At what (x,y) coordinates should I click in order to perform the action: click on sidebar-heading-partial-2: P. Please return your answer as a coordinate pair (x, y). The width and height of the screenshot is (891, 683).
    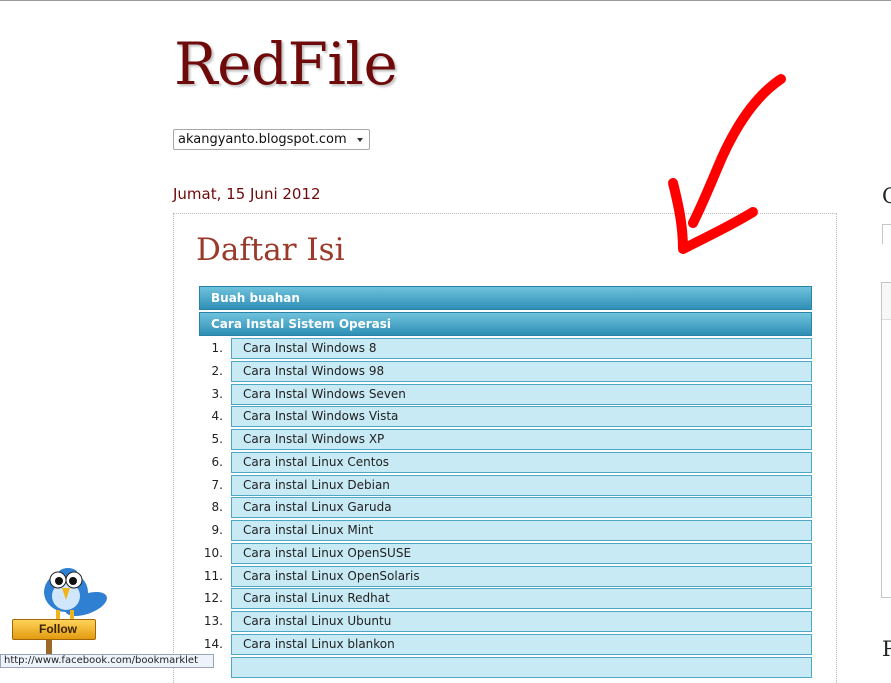
    Looking at the image, I should click on (886, 649).